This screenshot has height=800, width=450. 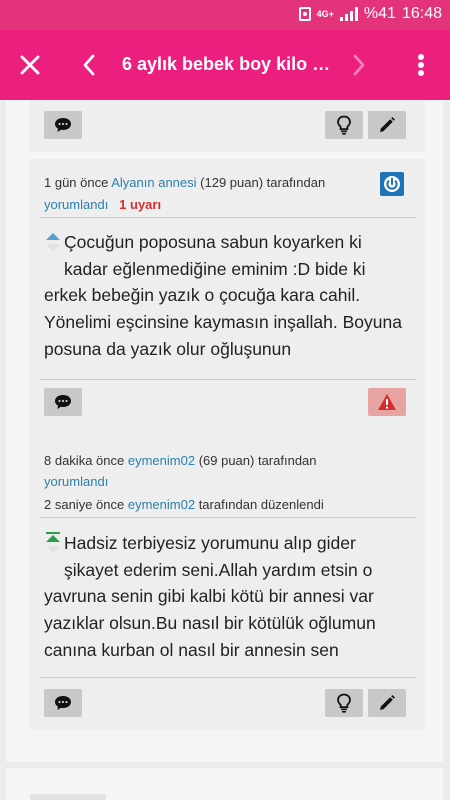 I want to click on flag-button, so click(x=387, y=402).